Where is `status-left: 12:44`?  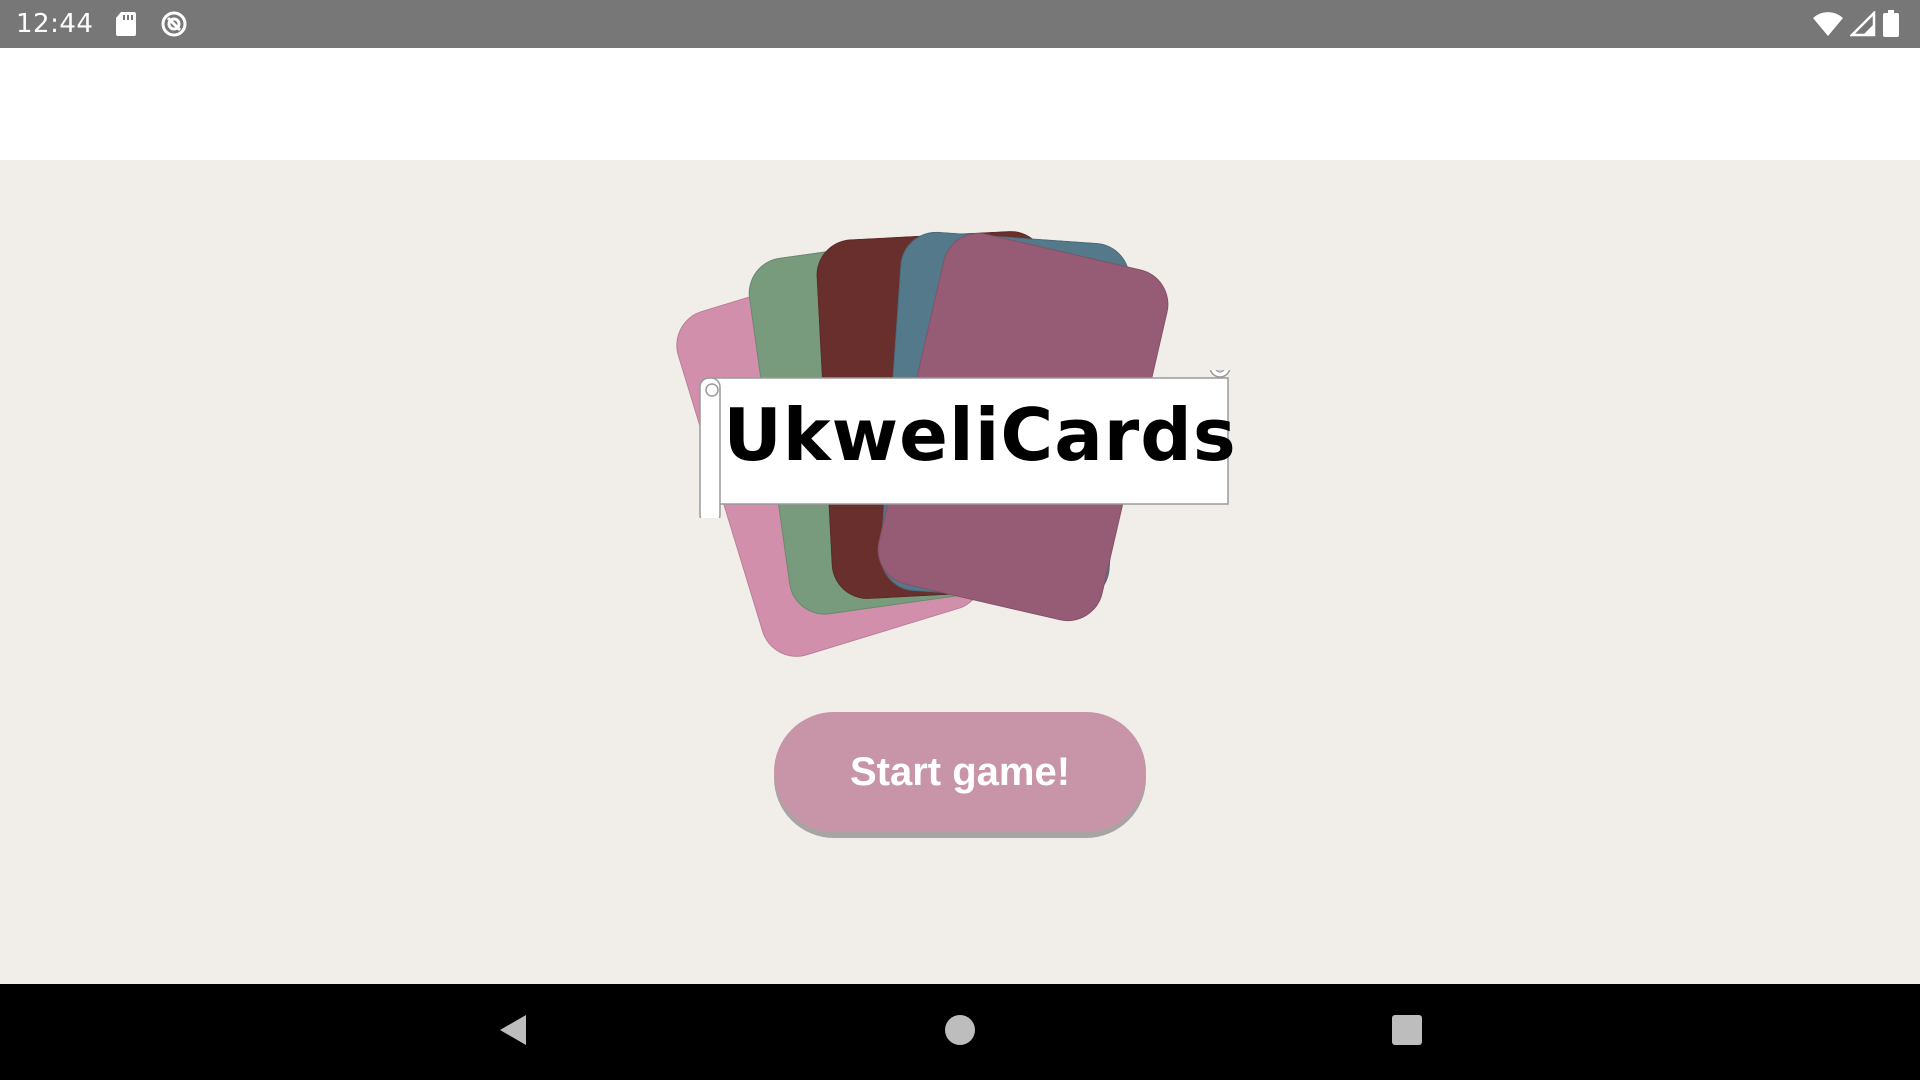 status-left: 12:44 is located at coordinates (102, 24).